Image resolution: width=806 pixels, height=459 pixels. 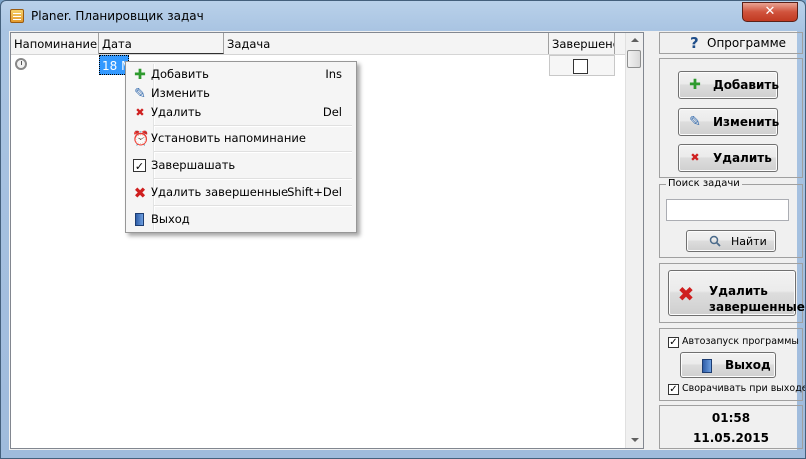 I want to click on scroll-thumb, so click(x=634, y=59).